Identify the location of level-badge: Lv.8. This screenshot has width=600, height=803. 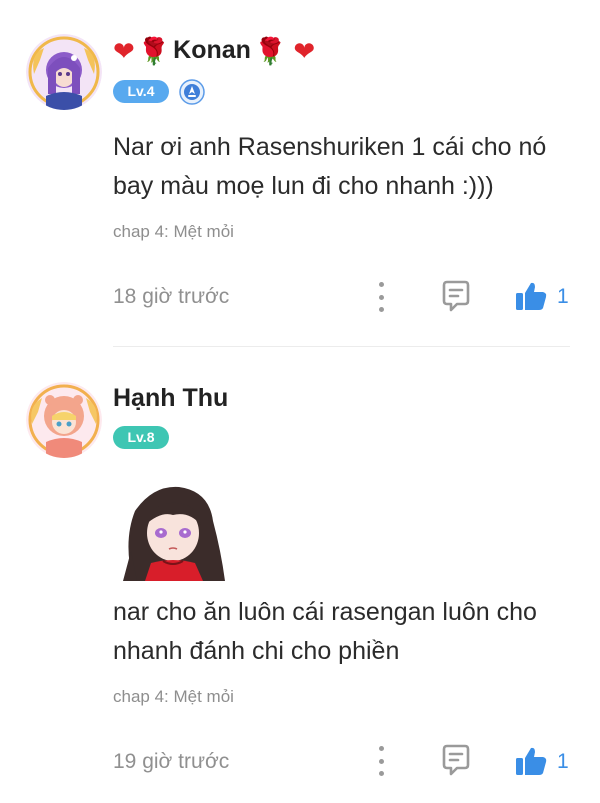
(141, 437).